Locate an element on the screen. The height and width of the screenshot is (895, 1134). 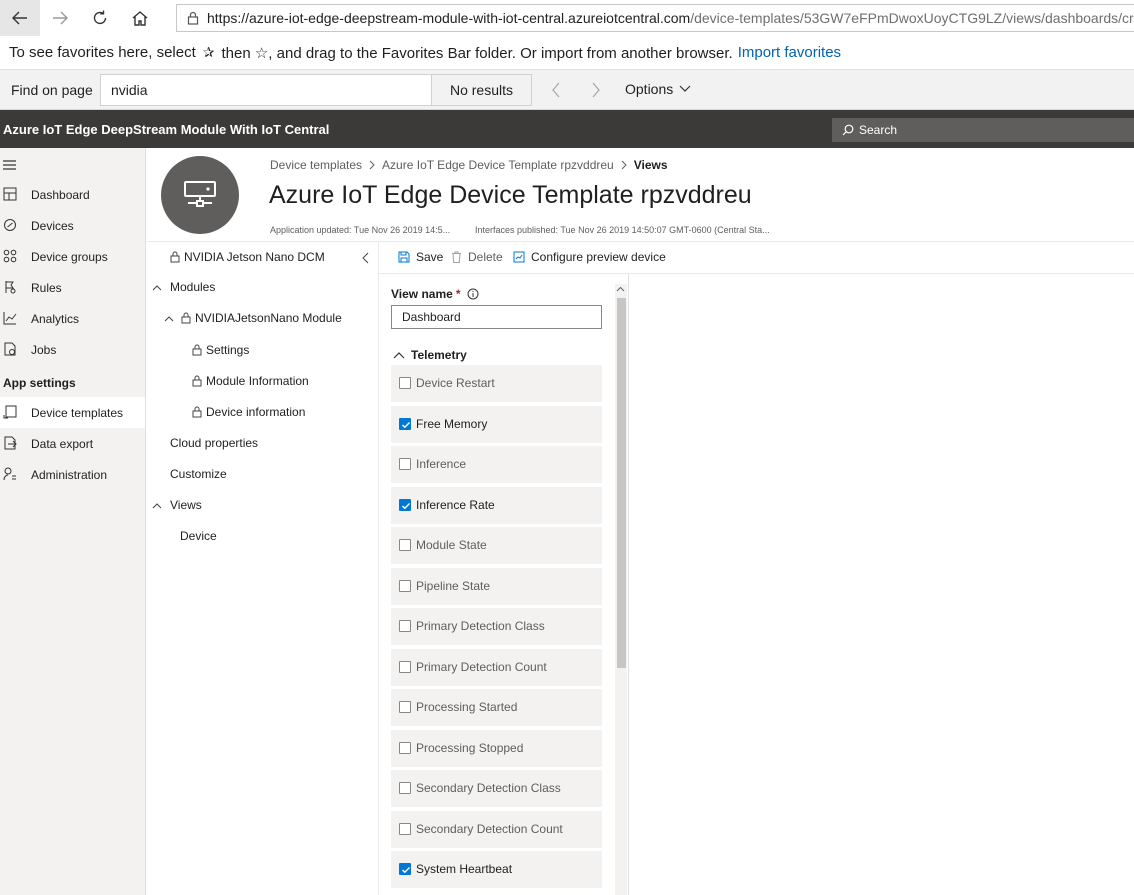
favorites-star-icon: ✰ is located at coordinates (208, 52).